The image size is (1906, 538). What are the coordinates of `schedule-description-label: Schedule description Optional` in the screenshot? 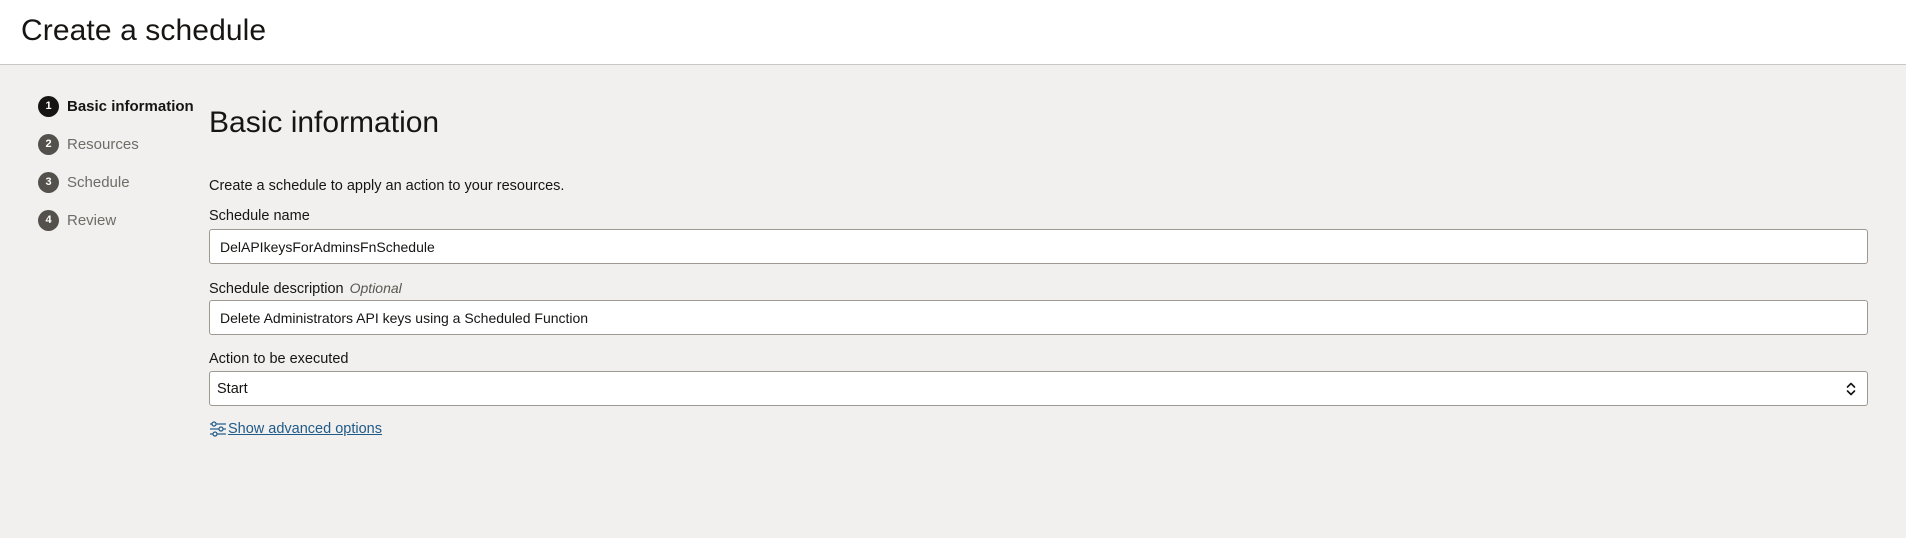 It's located at (305, 288).